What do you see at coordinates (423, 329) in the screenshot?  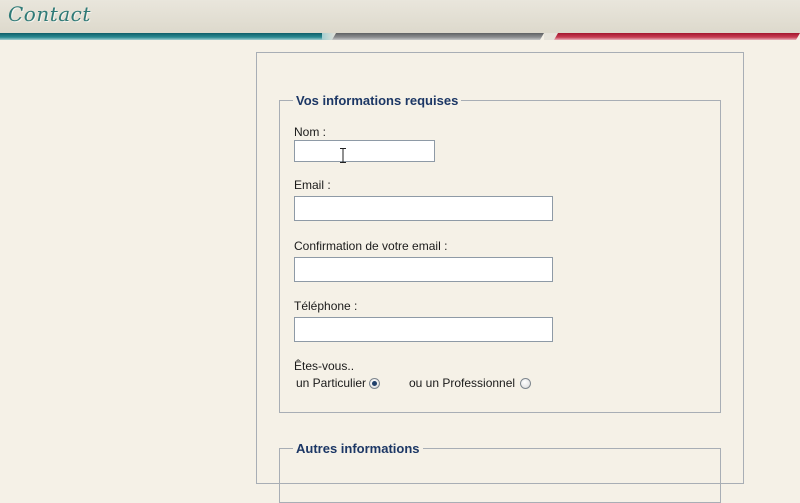 I see `telephone-field` at bounding box center [423, 329].